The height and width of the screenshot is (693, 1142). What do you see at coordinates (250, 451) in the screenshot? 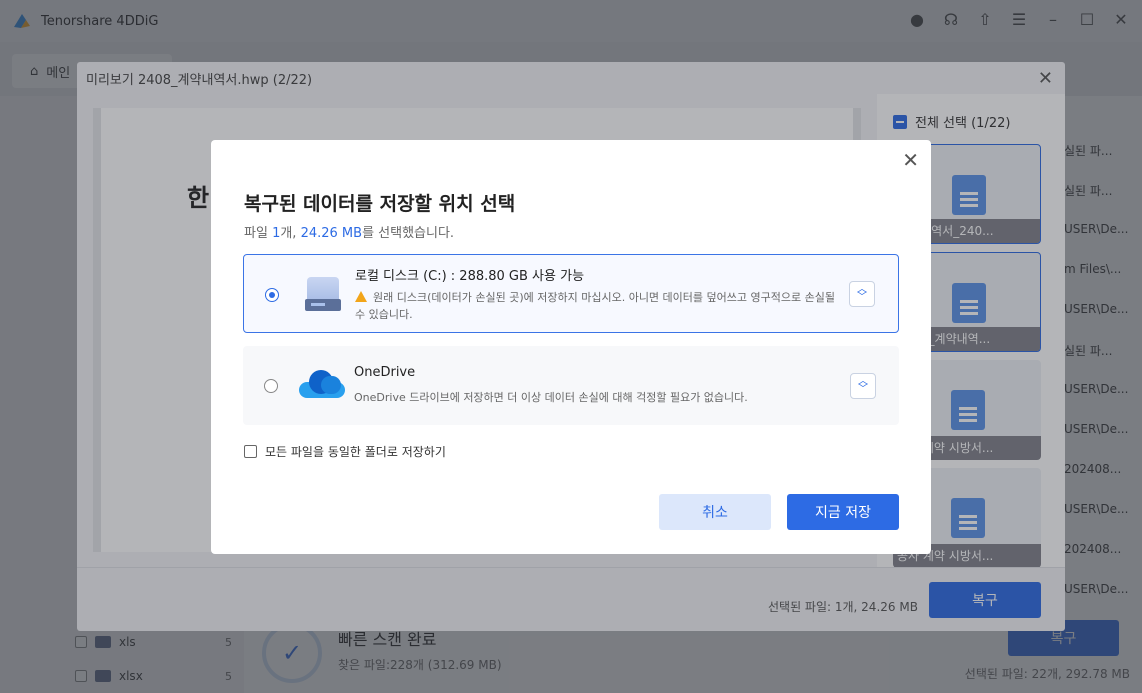
I see `same-folder-checkbox` at bounding box center [250, 451].